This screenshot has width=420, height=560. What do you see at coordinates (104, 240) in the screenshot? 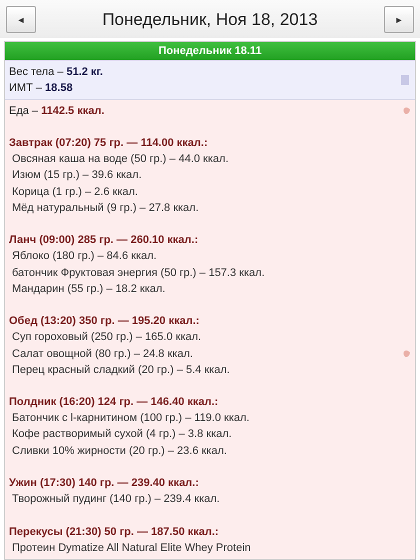
I see `meal-heading: Ланч (09:00) 285 гр. — 260.10 ккал.:` at bounding box center [104, 240].